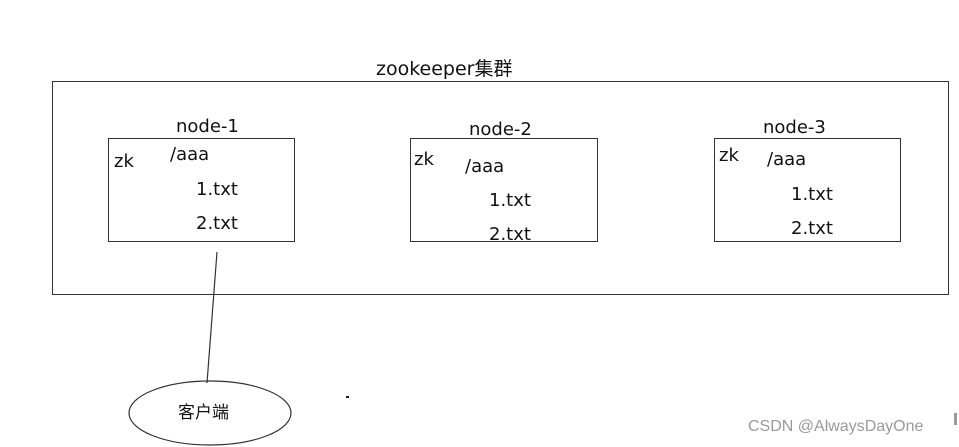 Image resolution: width=959 pixels, height=447 pixels. Describe the element at coordinates (955, 419) in the screenshot. I see `edge-mark` at that location.